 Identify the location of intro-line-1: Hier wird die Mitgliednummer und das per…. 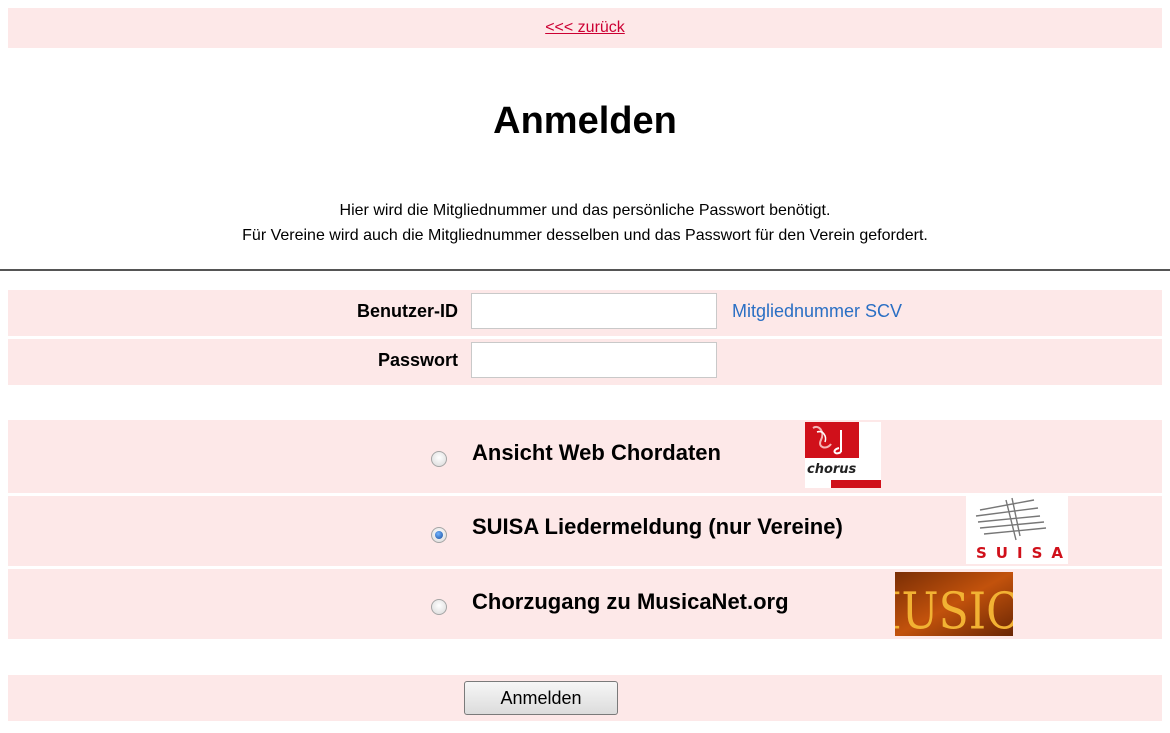
(585, 210).